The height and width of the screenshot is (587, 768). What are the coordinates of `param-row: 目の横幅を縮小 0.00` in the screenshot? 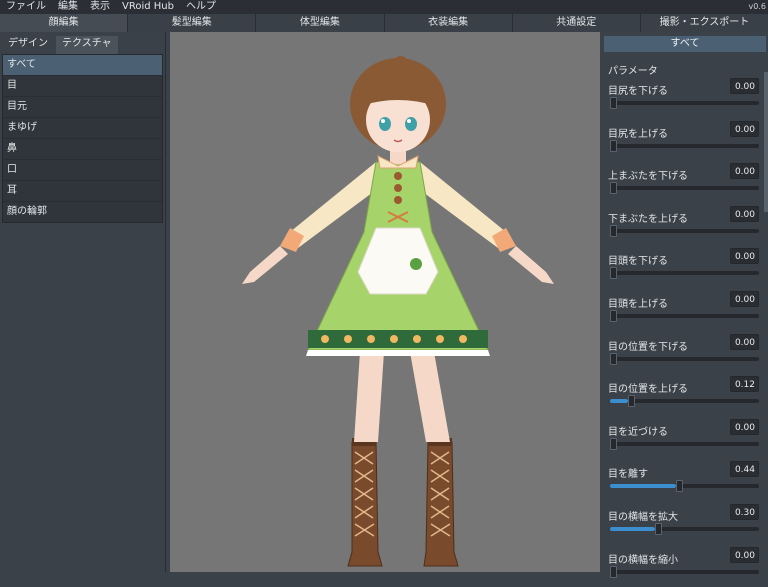 It's located at (685, 566).